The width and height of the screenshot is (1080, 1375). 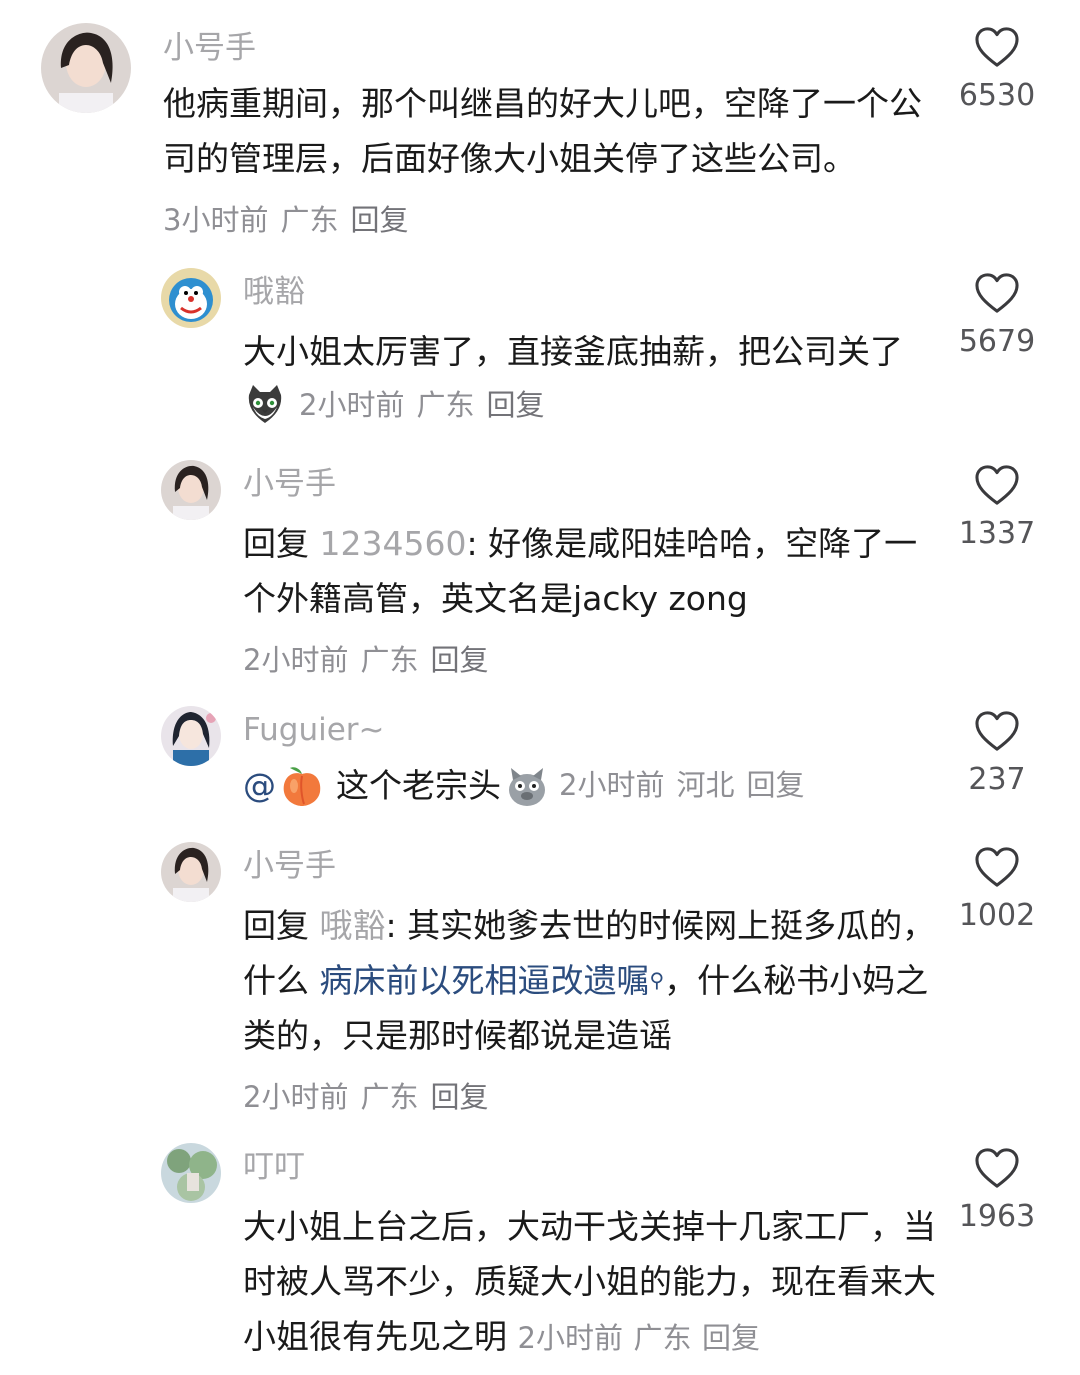 I want to click on cat-emoji, so click(x=265, y=405).